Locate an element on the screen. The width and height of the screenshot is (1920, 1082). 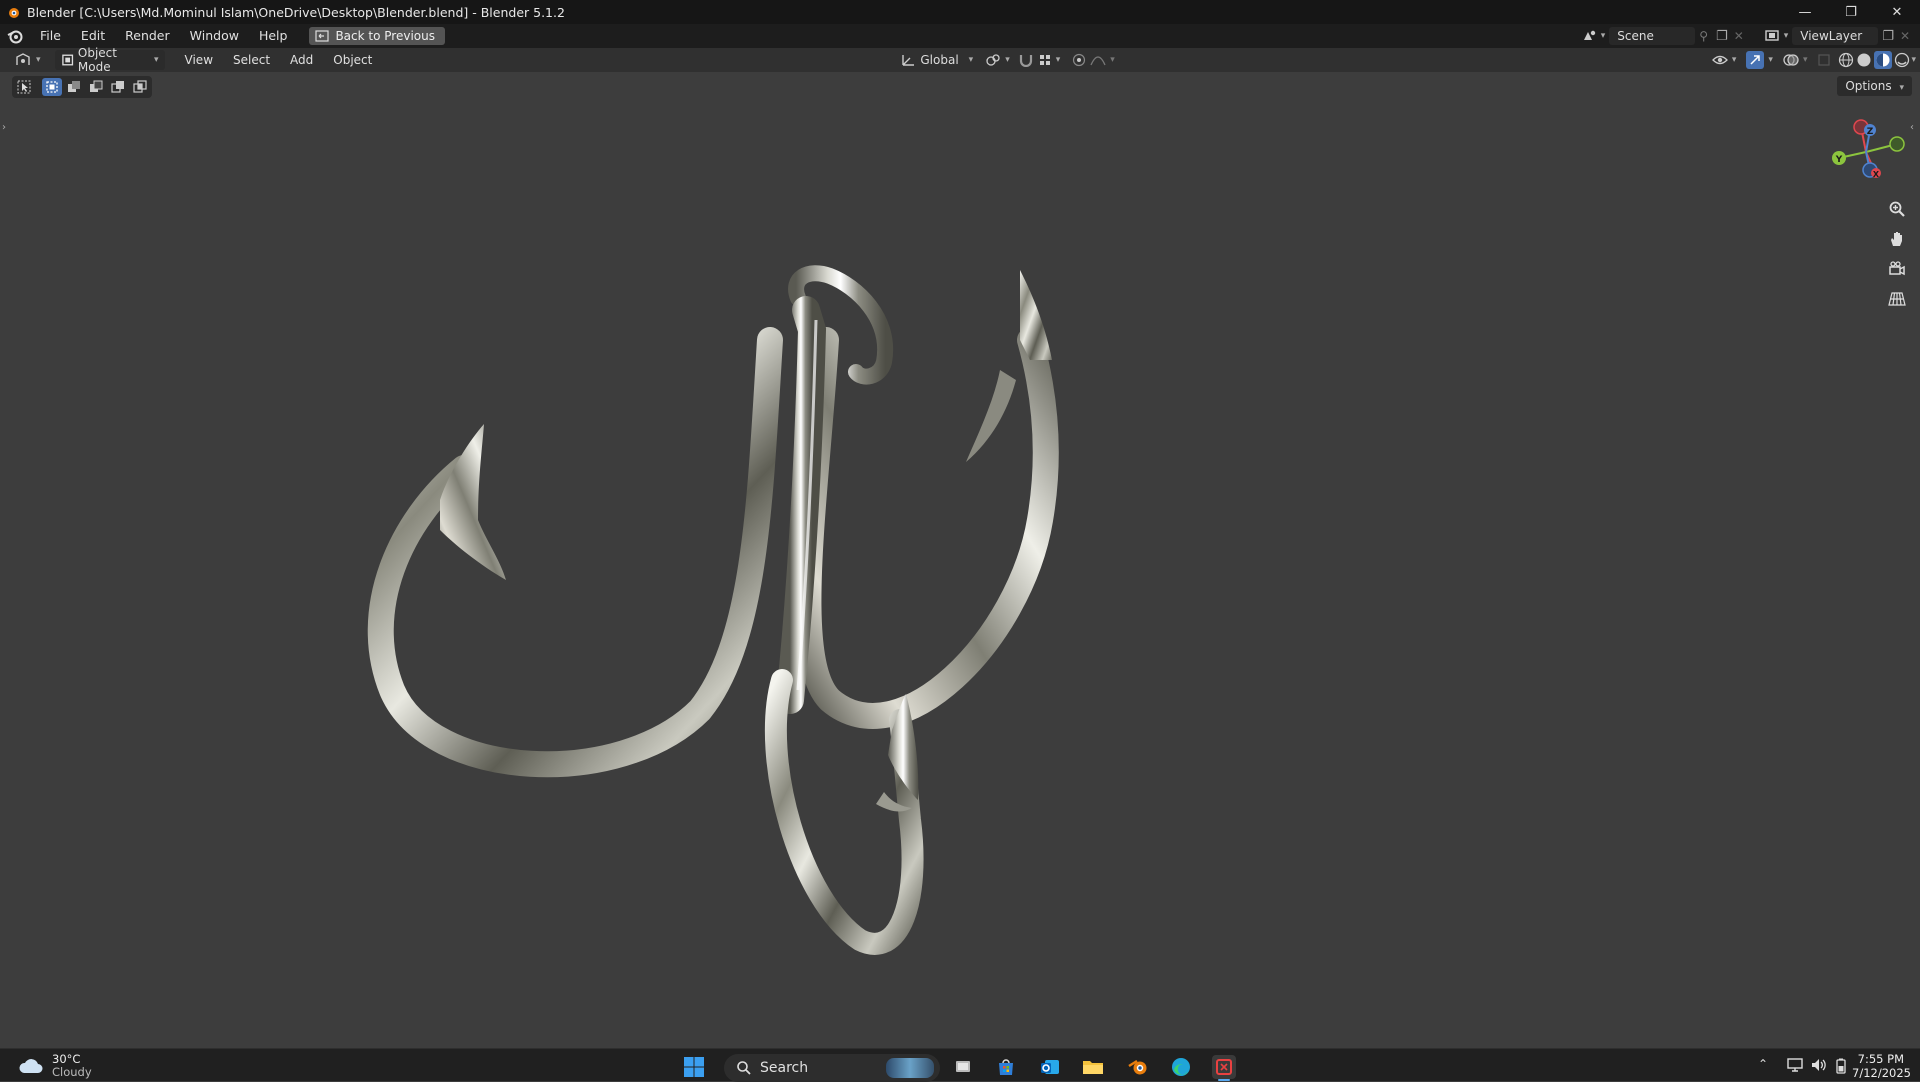
new-scene-icon: ❐ is located at coordinates (1722, 36).